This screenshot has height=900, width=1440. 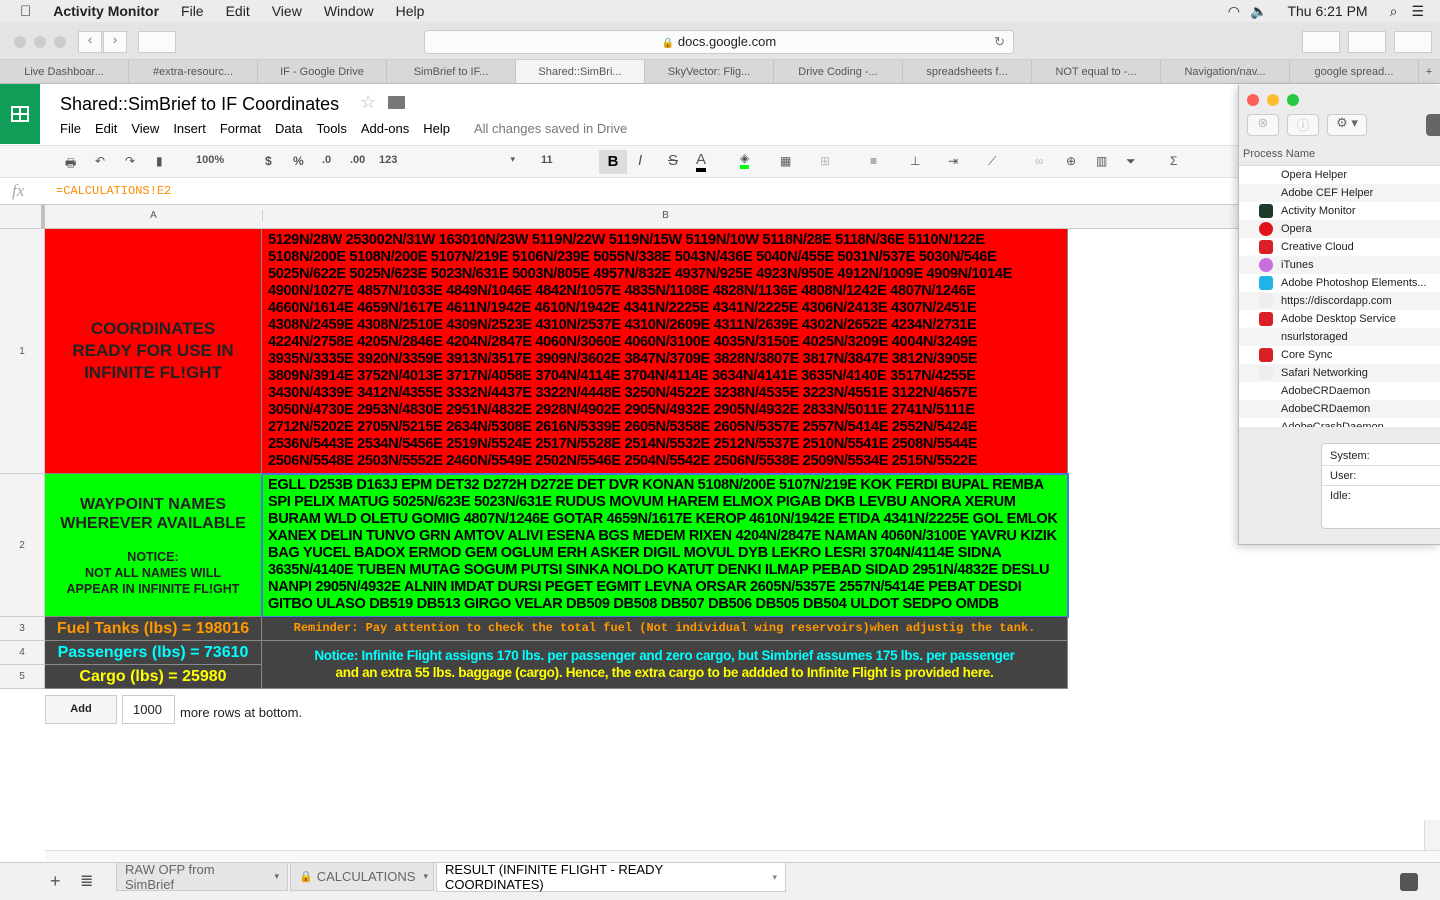 I want to click on rotate-icon: ⟋, so click(x=992, y=161).